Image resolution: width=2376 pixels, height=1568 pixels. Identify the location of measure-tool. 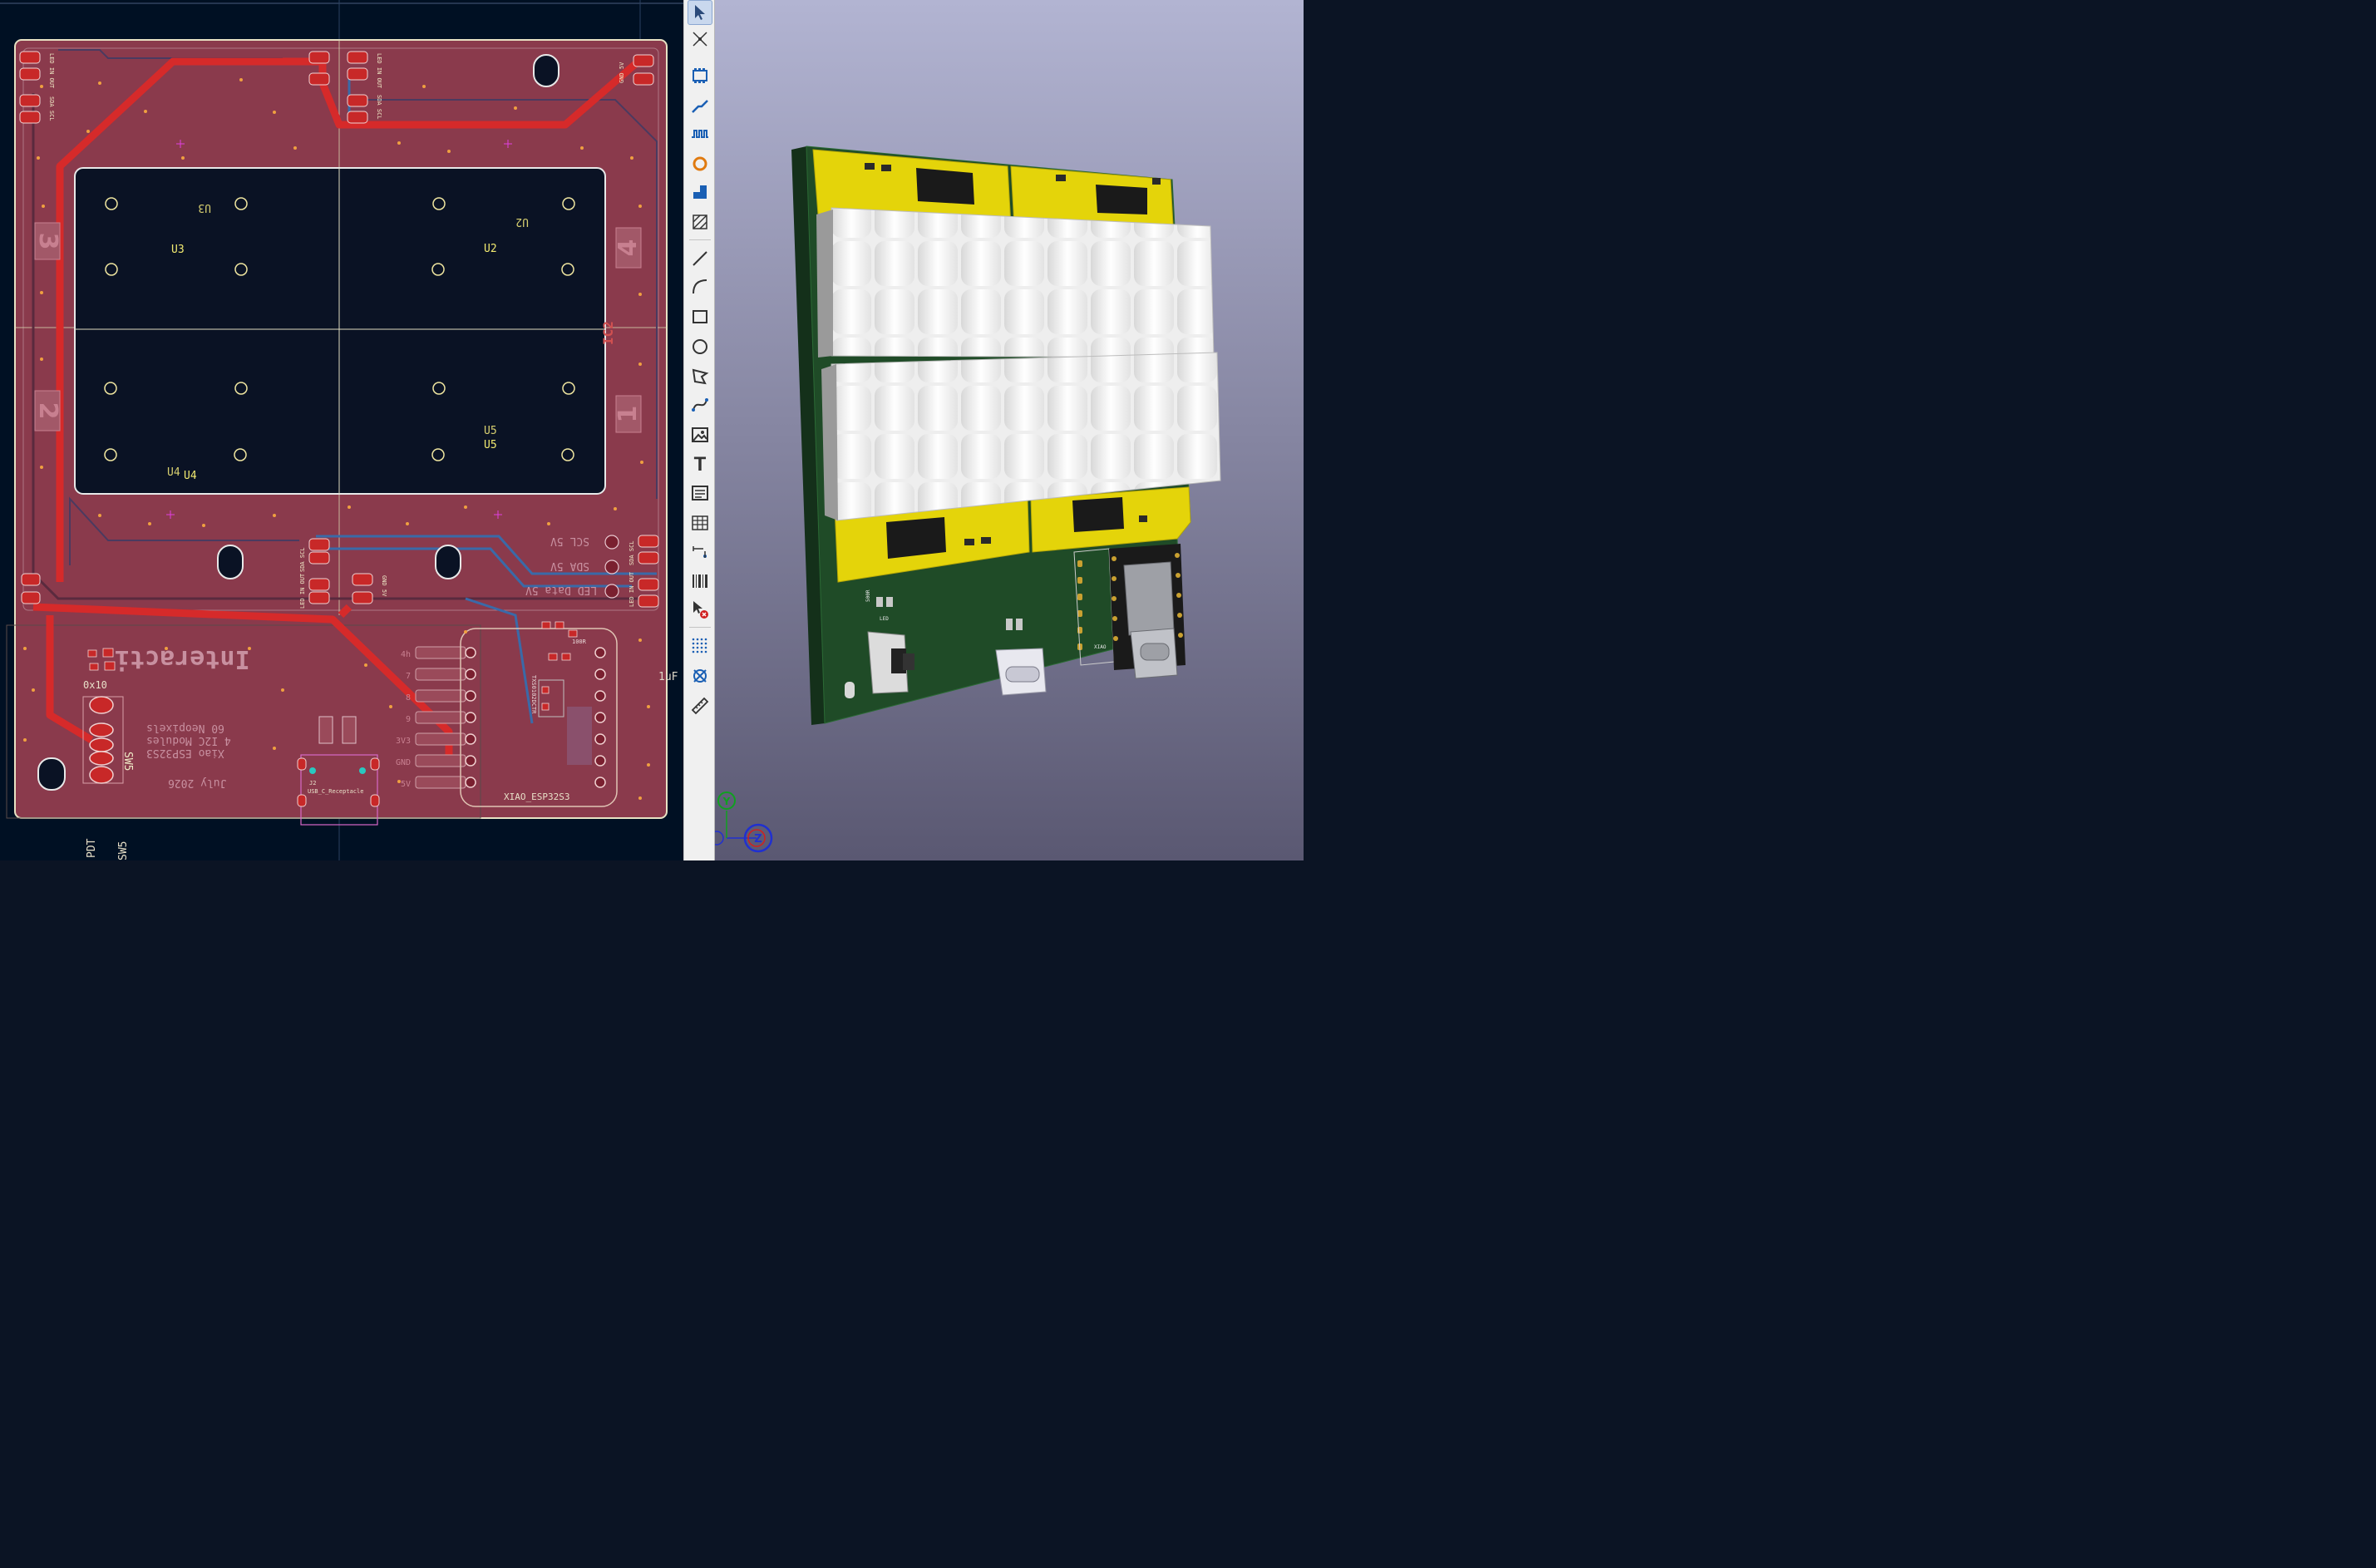
(700, 705).